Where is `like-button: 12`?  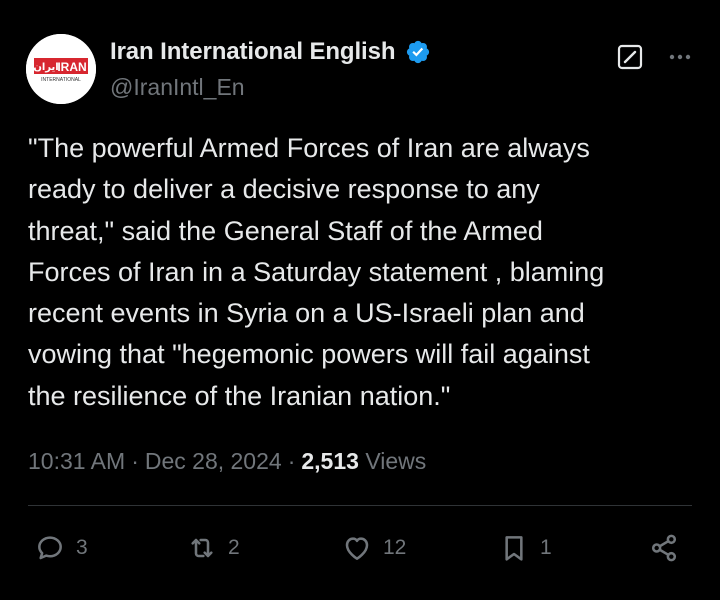
like-button: 12 is located at coordinates (373, 548).